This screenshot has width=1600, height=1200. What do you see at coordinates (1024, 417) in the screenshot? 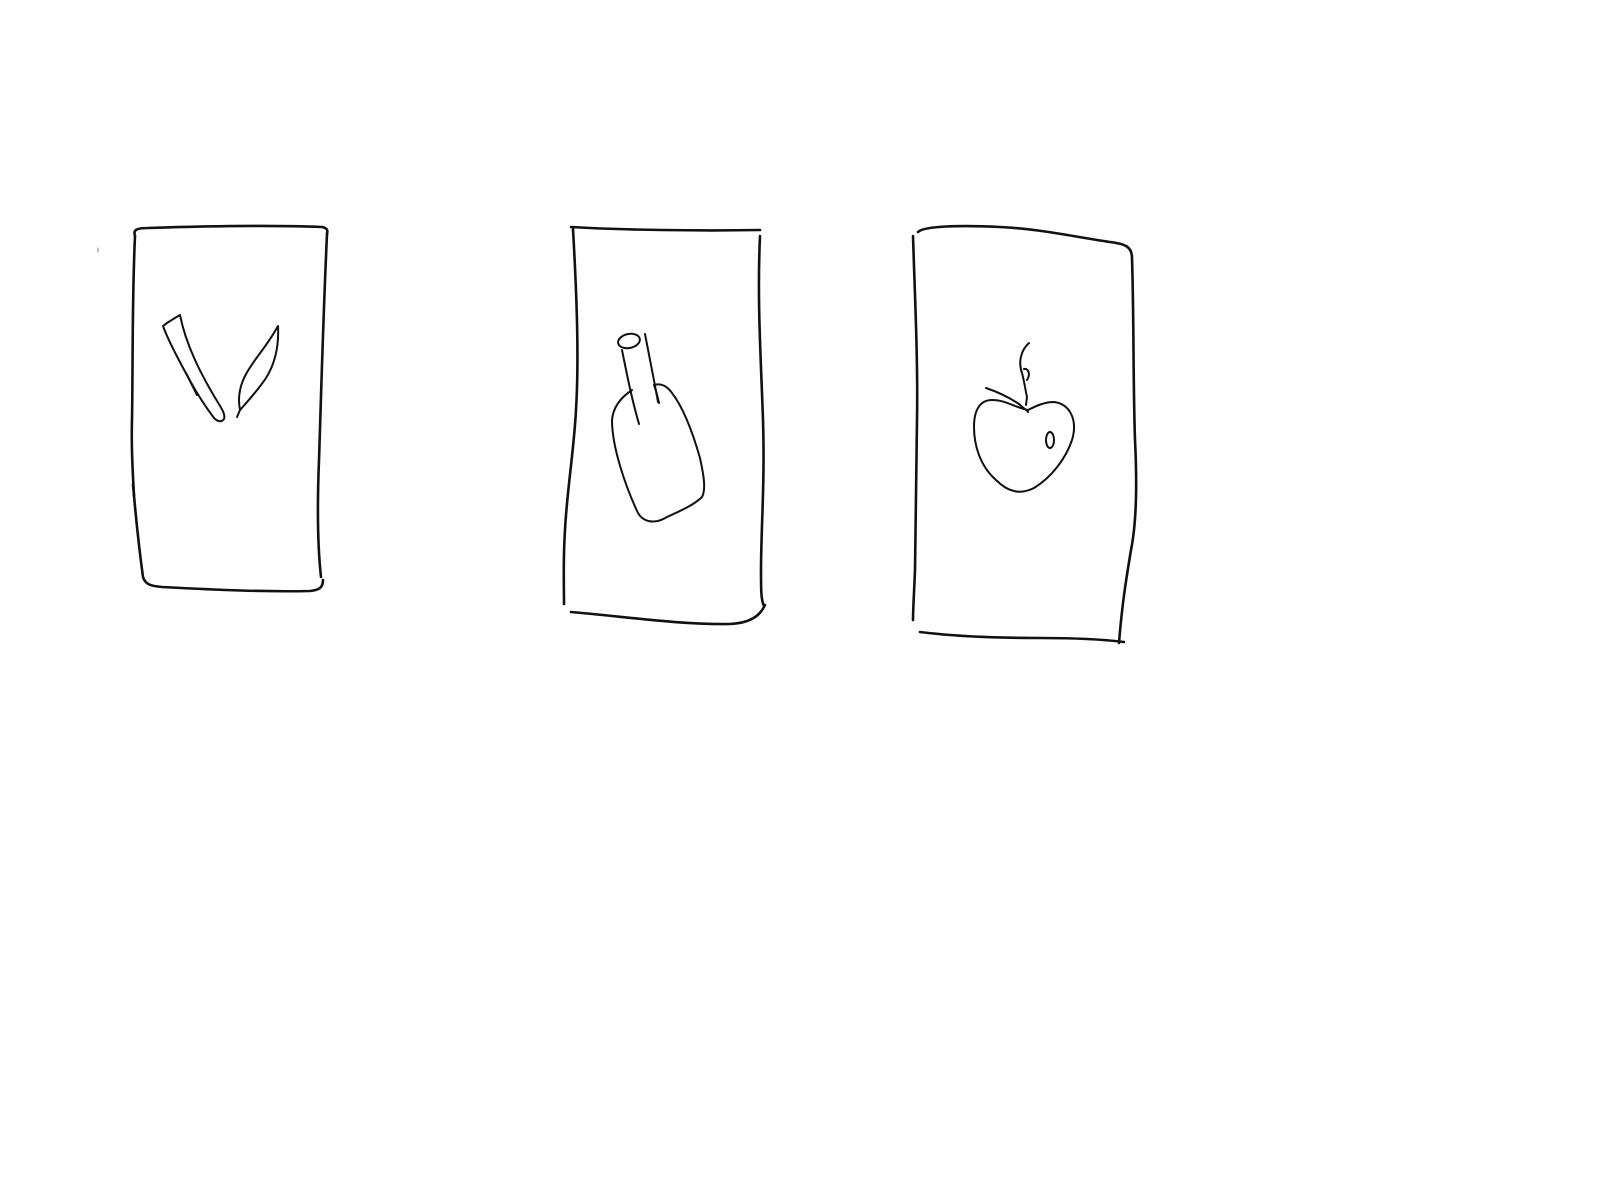
I see `apple-icon` at bounding box center [1024, 417].